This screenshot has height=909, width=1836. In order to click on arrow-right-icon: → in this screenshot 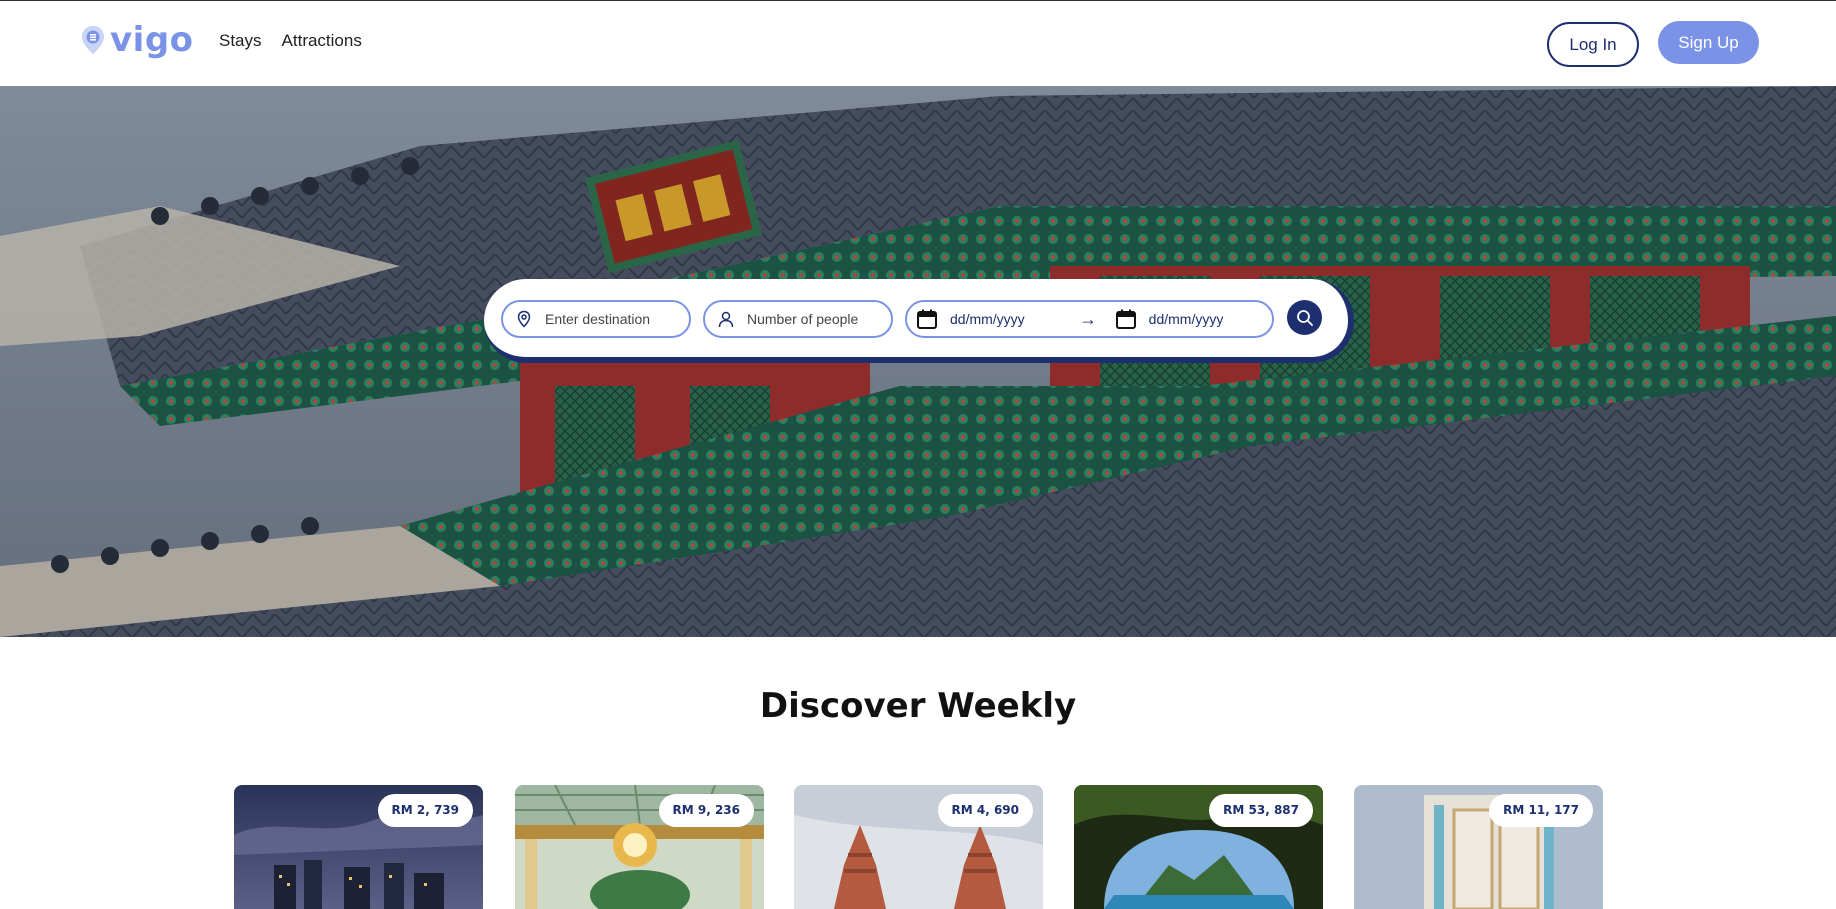, I will do `click(1087, 318)`.